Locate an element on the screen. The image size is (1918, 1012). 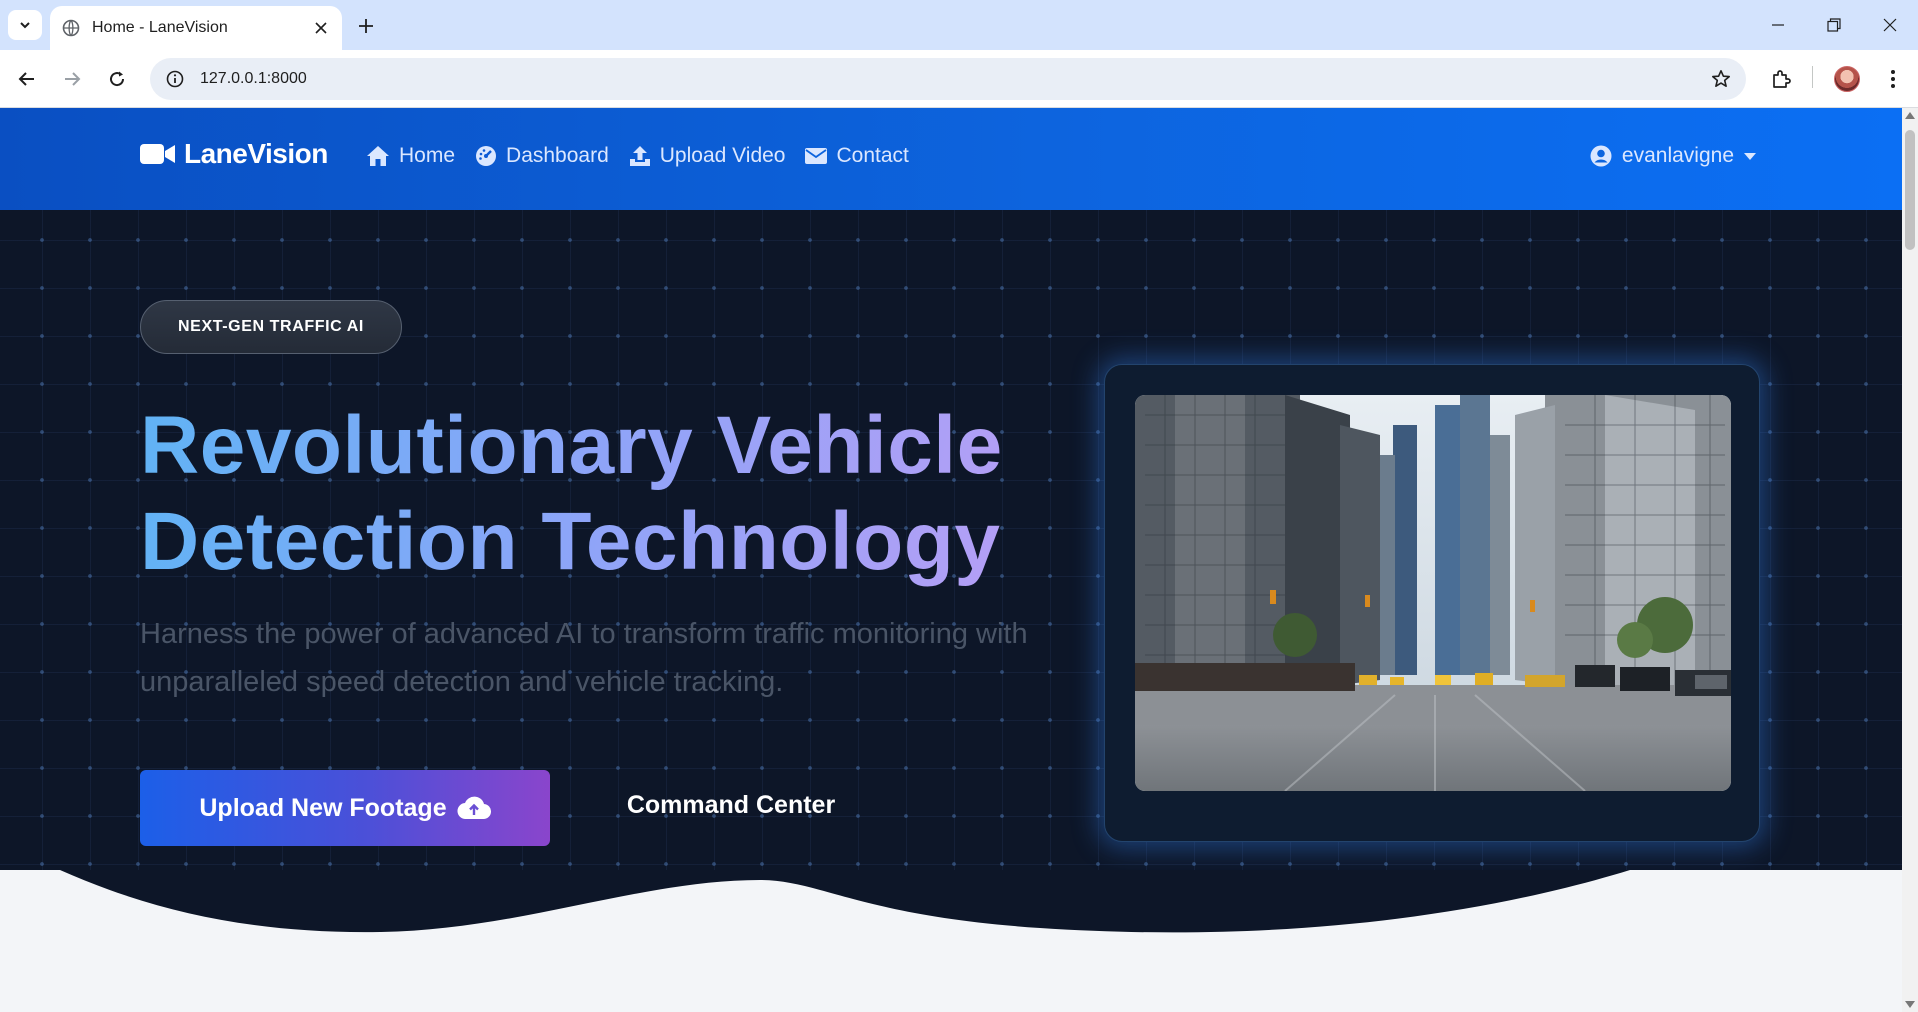
new-tab-button is located at coordinates (366, 26).